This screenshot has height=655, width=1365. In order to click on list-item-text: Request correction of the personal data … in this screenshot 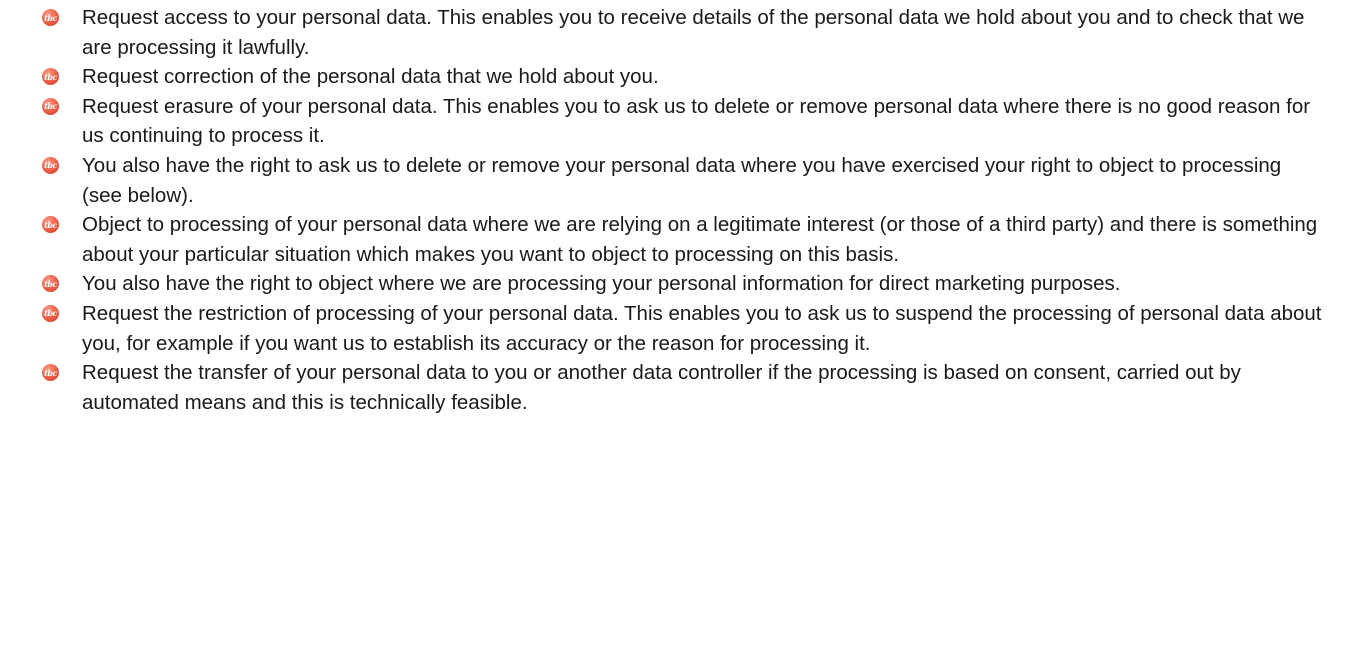, I will do `click(370, 77)`.